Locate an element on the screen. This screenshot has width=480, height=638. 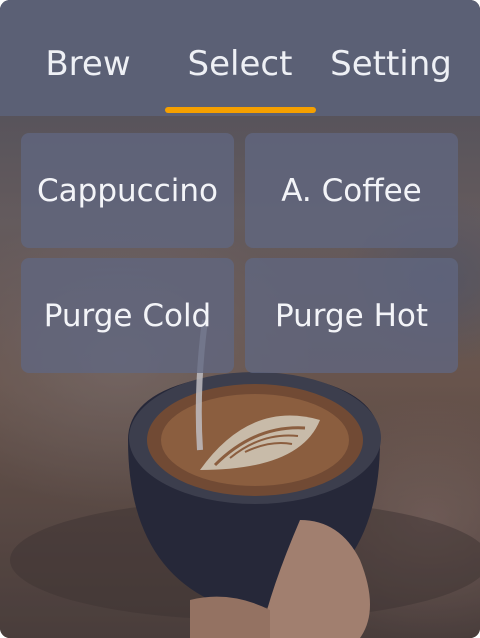
active-tab-indicator is located at coordinates (240, 110).